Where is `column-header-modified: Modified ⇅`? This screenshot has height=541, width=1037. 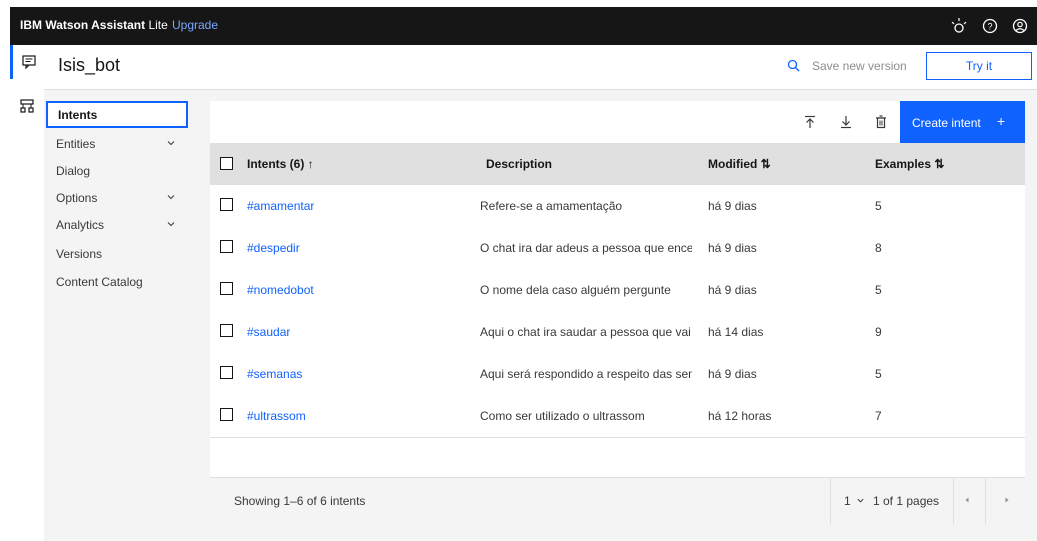
column-header-modified: Modified ⇅ is located at coordinates (739, 164).